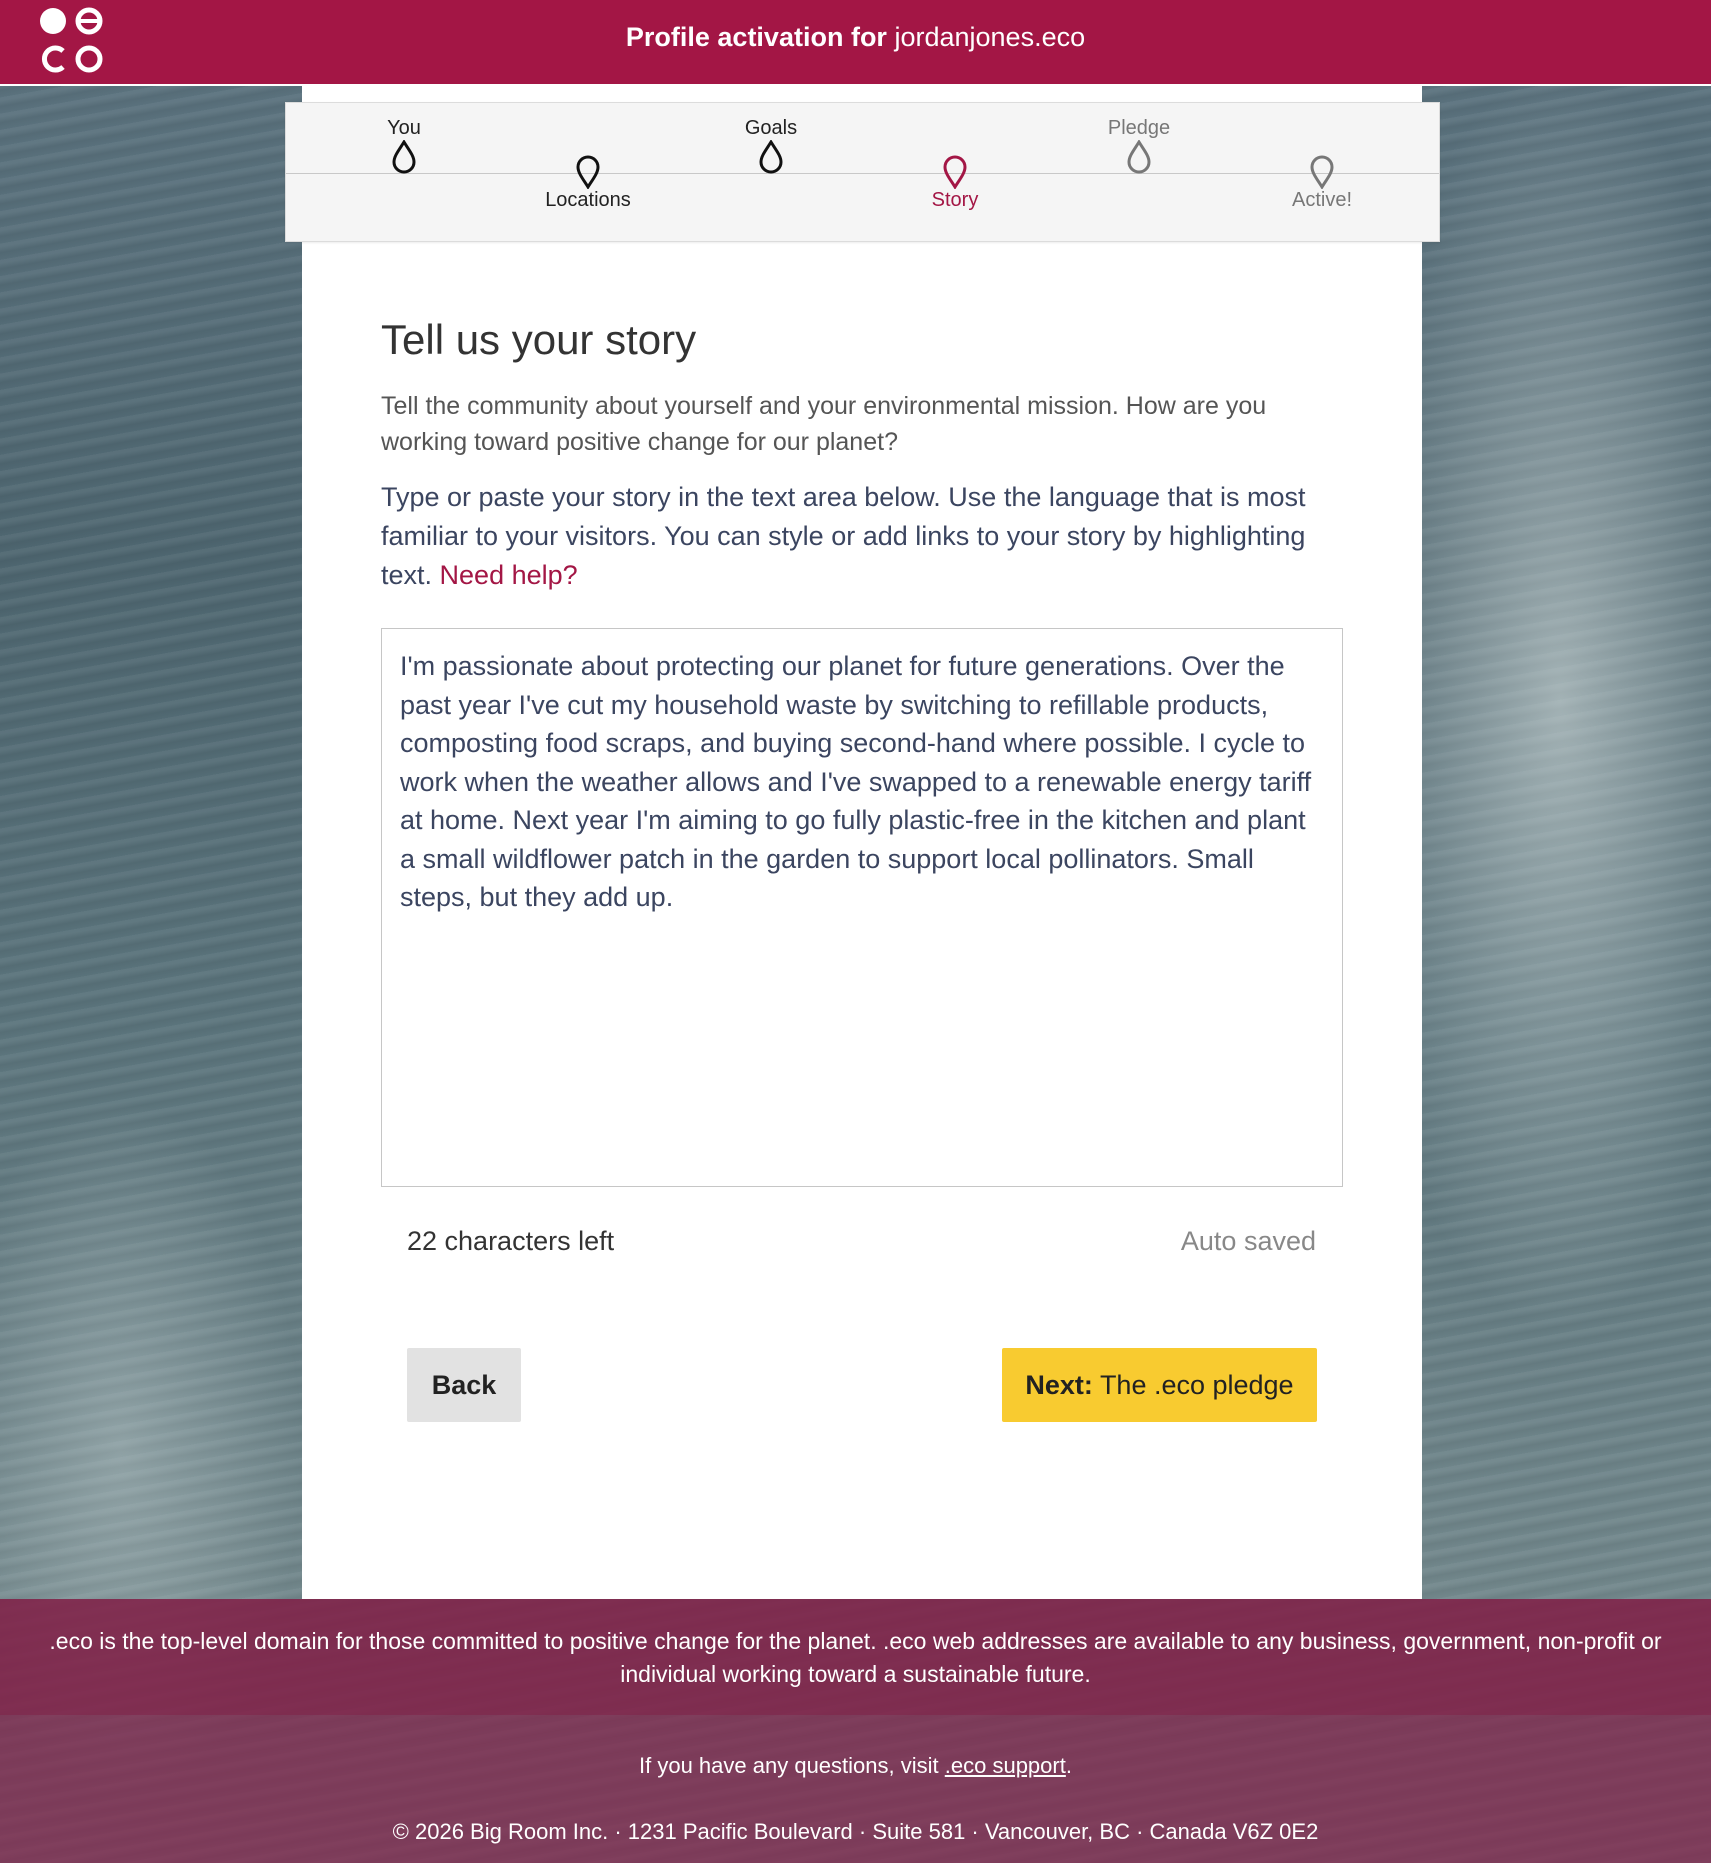  Describe the element at coordinates (1005, 1765) in the screenshot. I see `eco-support-link: .eco support` at that location.